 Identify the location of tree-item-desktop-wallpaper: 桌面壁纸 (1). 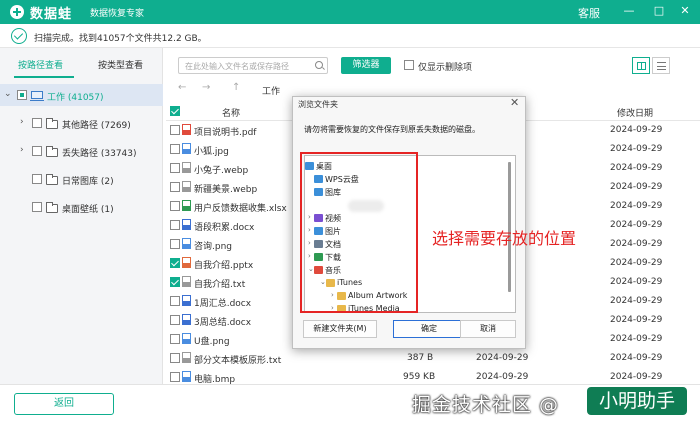
(81, 207).